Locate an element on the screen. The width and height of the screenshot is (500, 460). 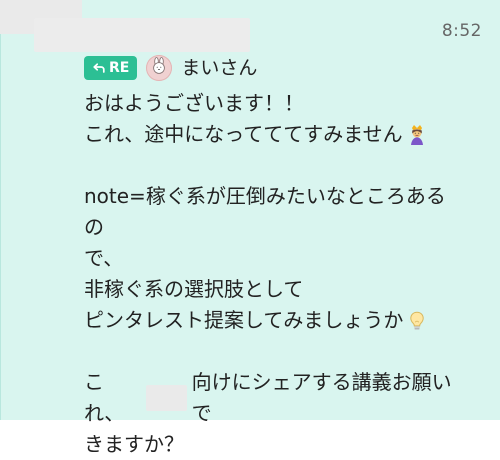
reply-arrow-icon is located at coordinates (99, 68).